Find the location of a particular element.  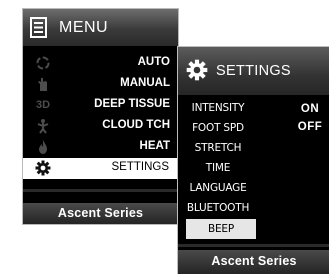

settings-header: SETTINGS is located at coordinates (253, 71).